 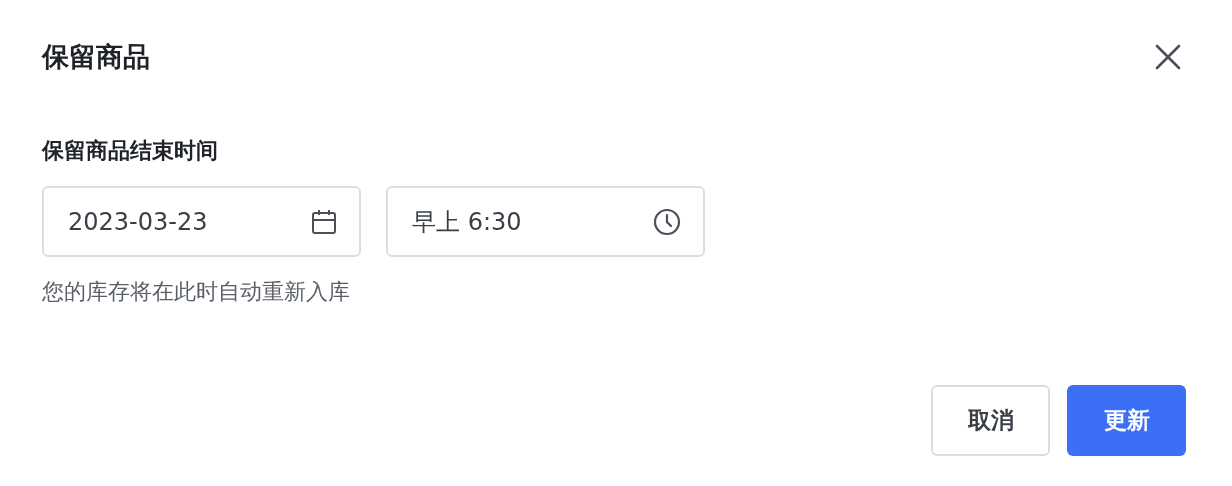 I want to click on calendar-icon, so click(x=324, y=221).